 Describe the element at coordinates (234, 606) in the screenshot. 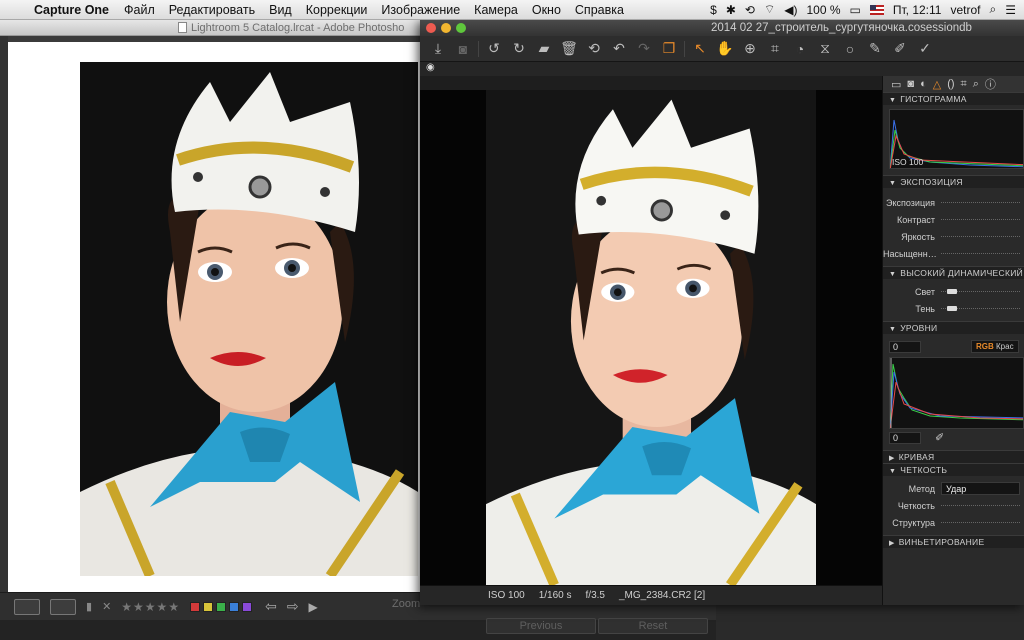

I see `color-label-blue` at that location.